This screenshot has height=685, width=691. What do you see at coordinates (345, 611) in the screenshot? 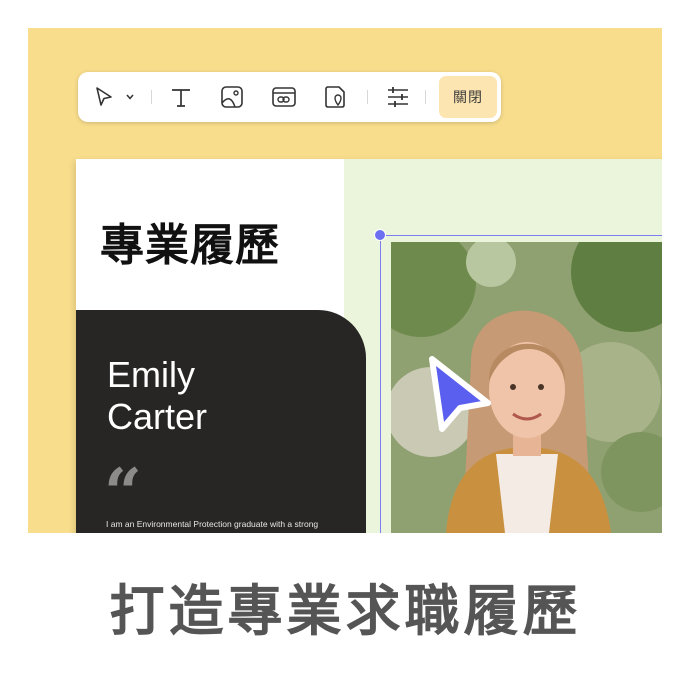
I see `caption-heading: 打造專業求職履歷` at bounding box center [345, 611].